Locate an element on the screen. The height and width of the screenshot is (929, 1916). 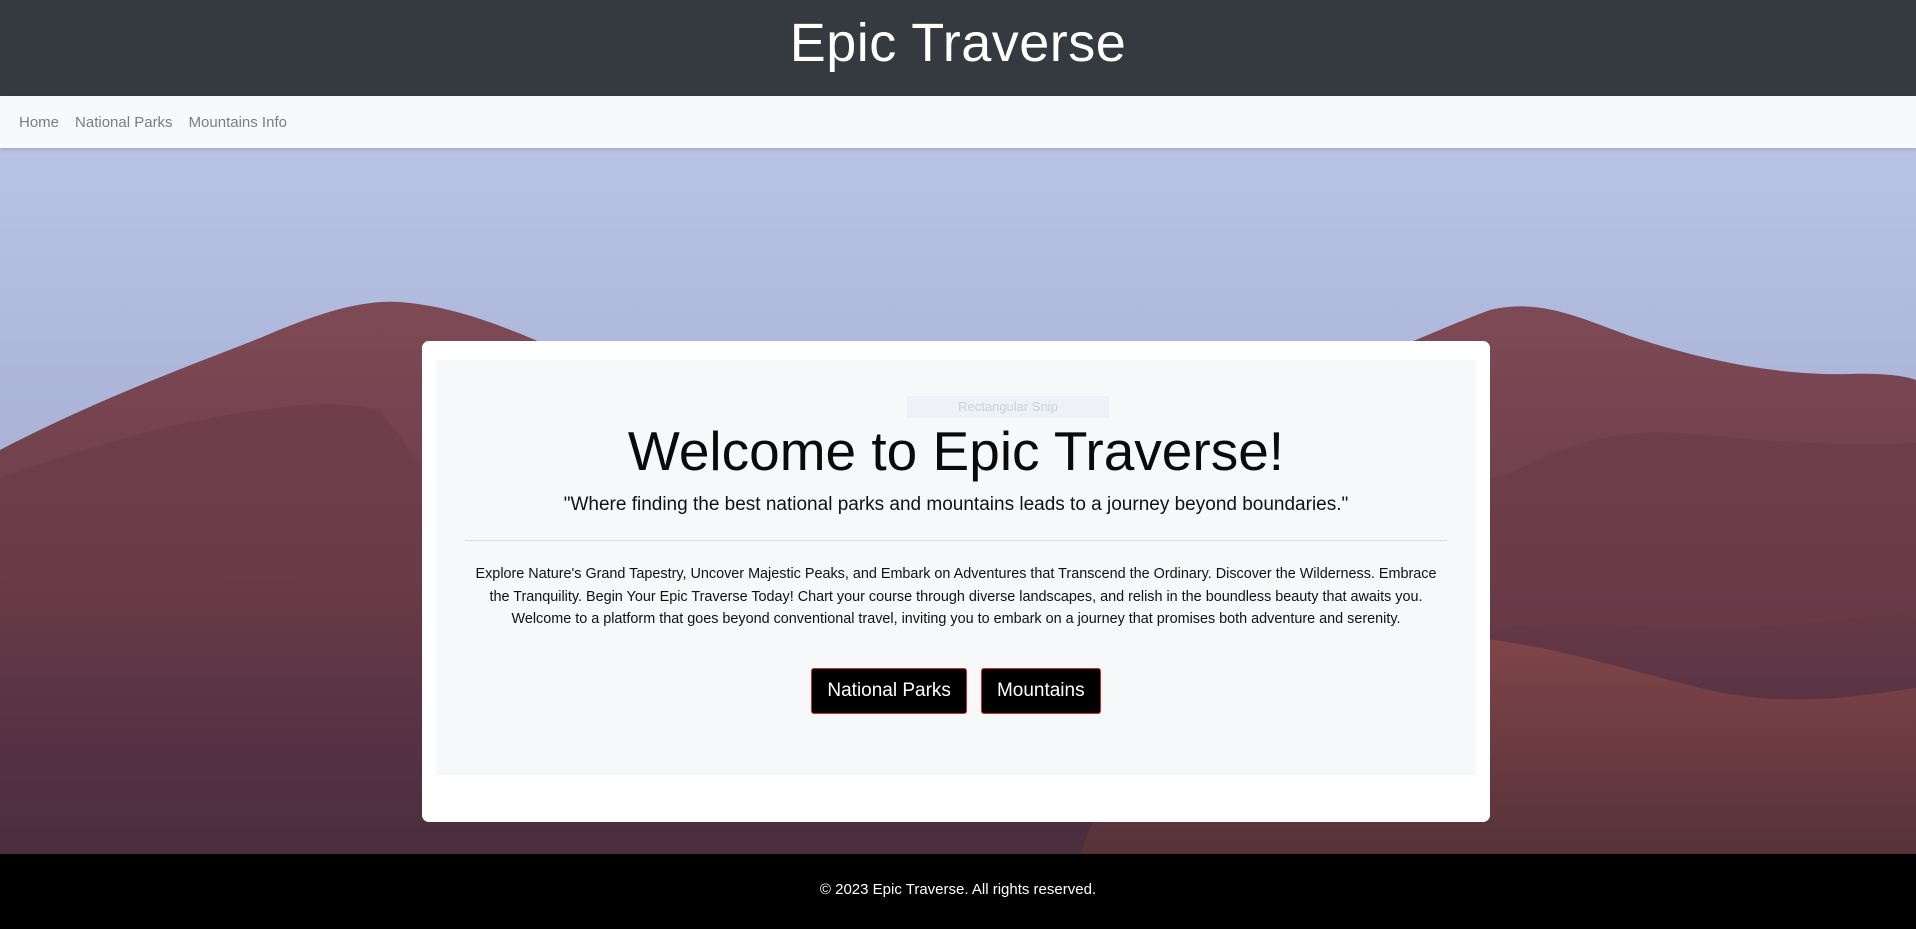
top-navbar: Home National Parks Mountains Info is located at coordinates (958, 122).